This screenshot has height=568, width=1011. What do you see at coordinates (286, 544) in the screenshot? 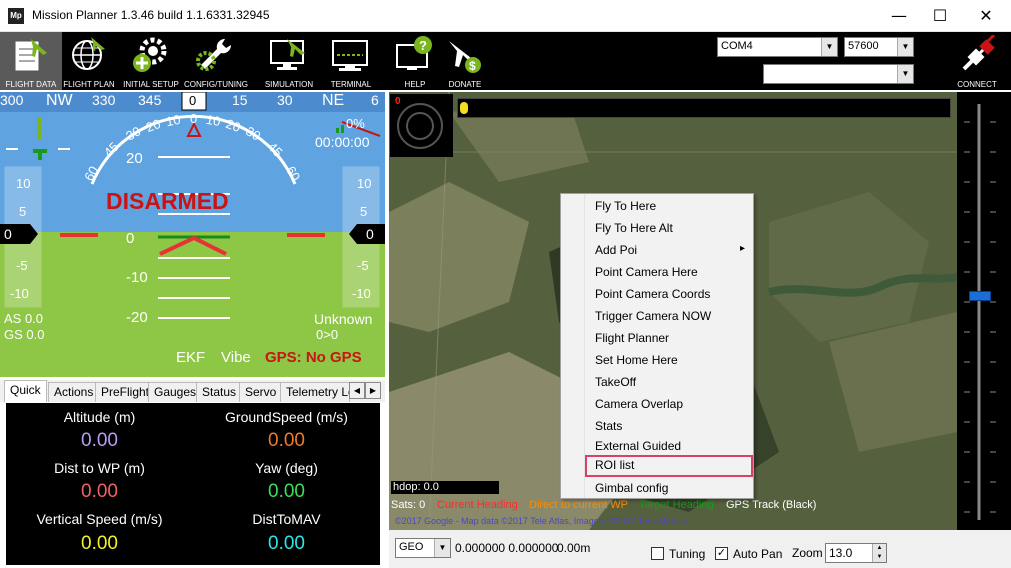
I see `dist-to-mav-value: 0.00` at bounding box center [286, 544].